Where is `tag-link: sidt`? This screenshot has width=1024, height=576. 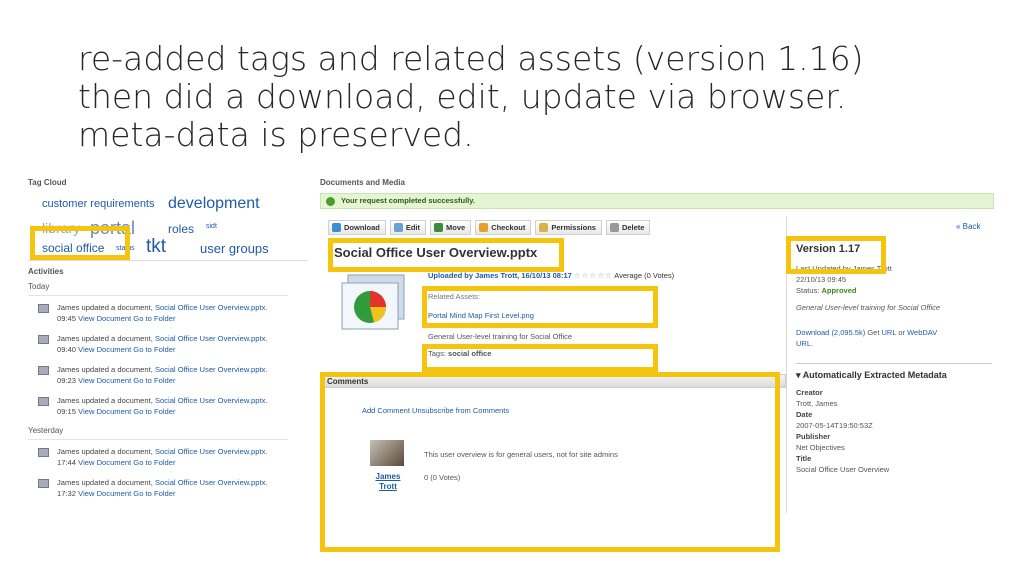 tag-link: sidt is located at coordinates (211, 226).